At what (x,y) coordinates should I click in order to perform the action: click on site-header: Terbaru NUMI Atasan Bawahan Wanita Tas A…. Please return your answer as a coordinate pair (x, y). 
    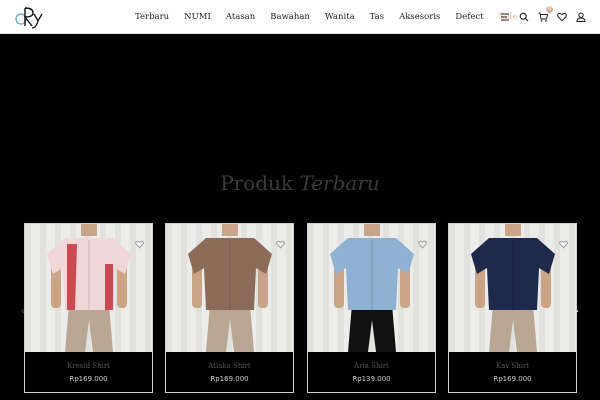
    Looking at the image, I should click on (300, 17).